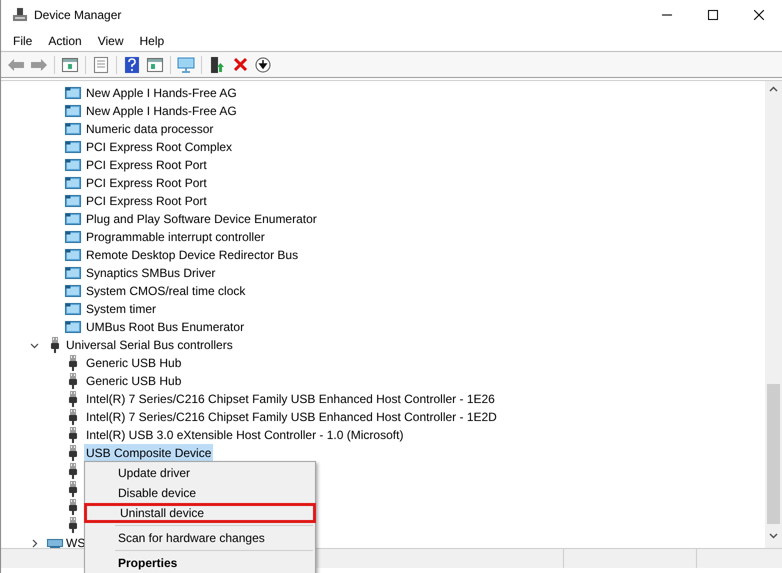 The height and width of the screenshot is (573, 782). Describe the element at coordinates (200, 563) in the screenshot. I see `menu-option: Properties` at that location.